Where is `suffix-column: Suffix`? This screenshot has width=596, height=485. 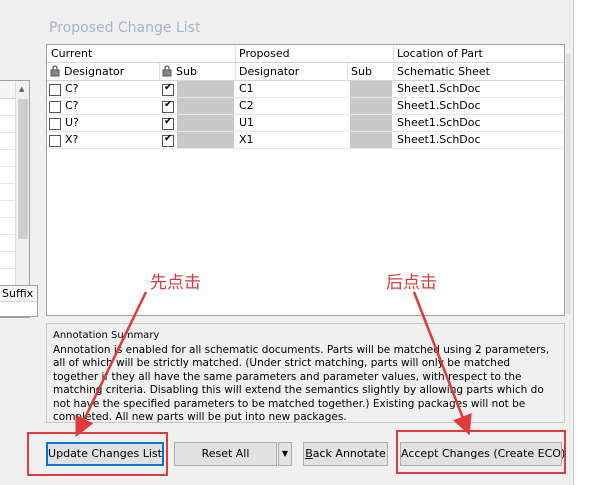
suffix-column: Suffix is located at coordinates (19, 301).